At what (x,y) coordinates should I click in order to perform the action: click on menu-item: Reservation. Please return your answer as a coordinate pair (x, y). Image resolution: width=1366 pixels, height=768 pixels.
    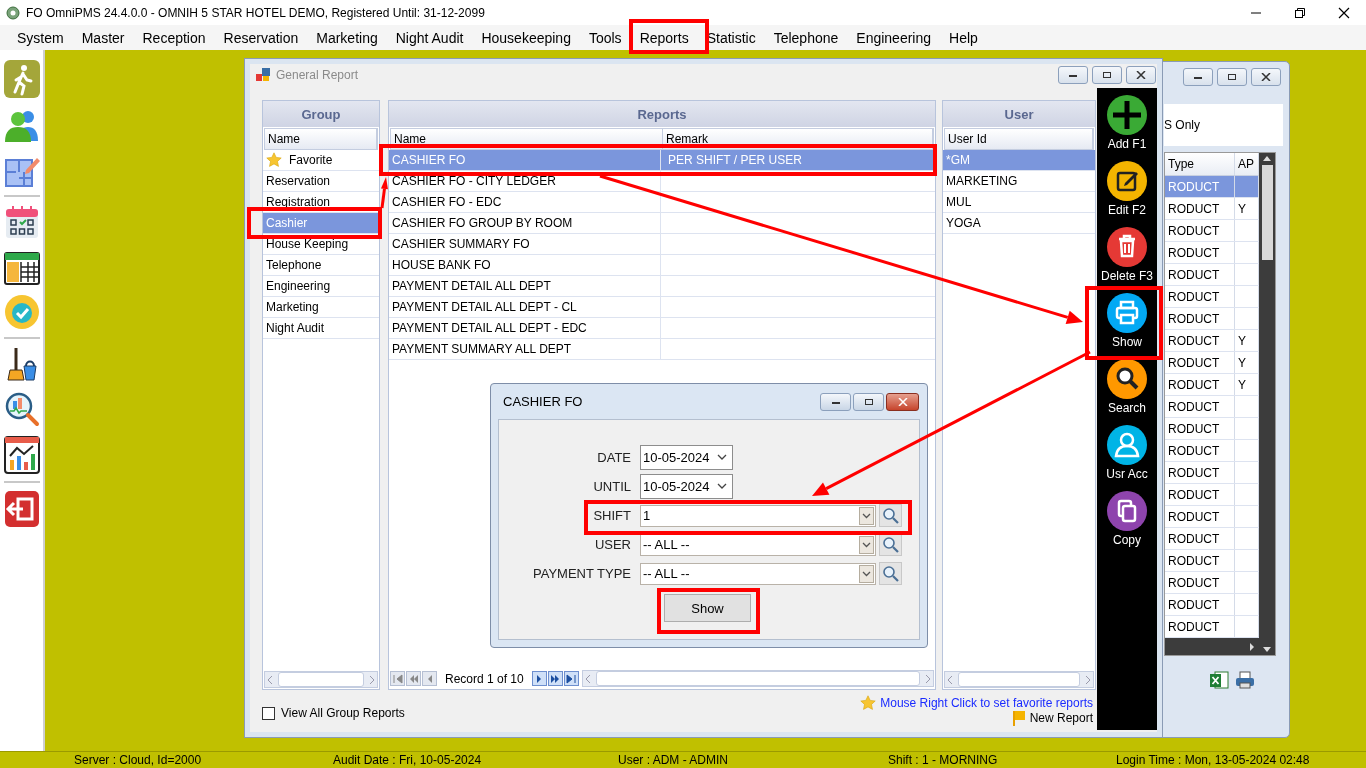
    Looking at the image, I should click on (261, 37).